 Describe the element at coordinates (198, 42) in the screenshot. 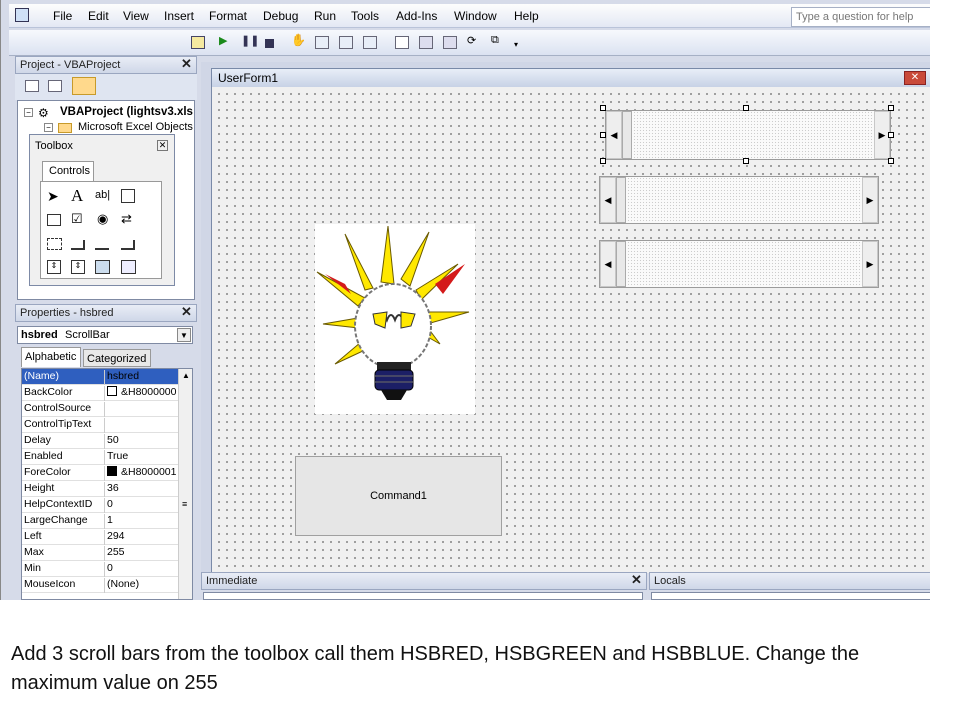

I see `design-mode-icon` at that location.